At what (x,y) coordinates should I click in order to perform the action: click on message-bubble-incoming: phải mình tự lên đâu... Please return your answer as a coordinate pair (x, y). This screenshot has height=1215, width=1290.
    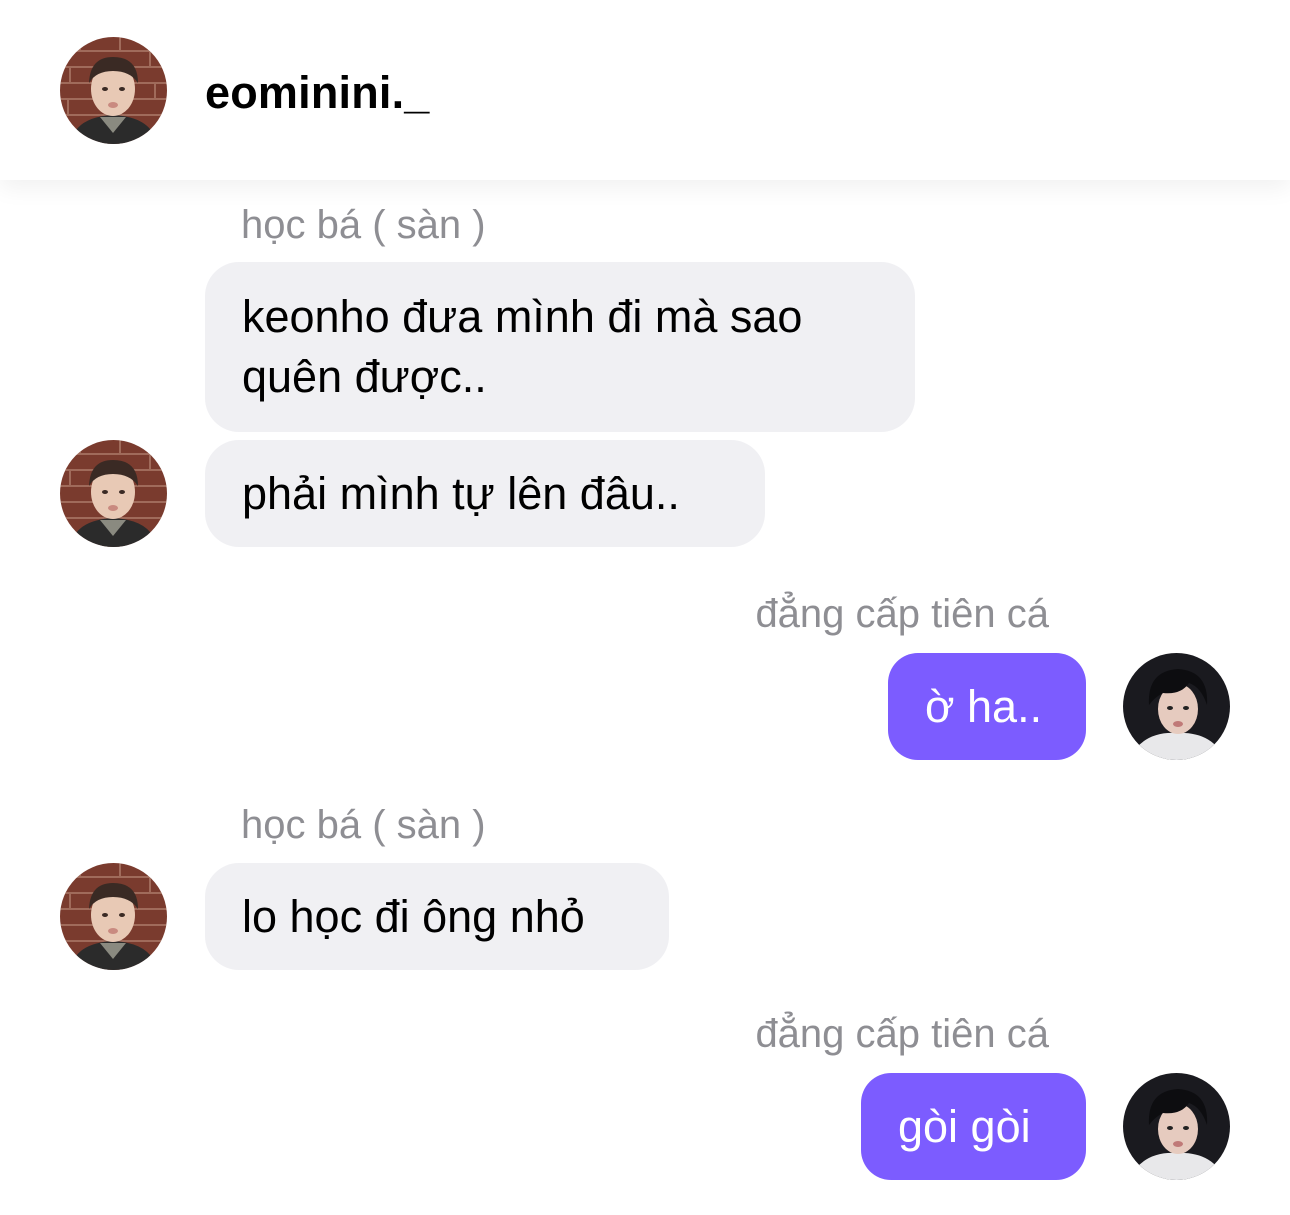
    Looking at the image, I should click on (485, 493).